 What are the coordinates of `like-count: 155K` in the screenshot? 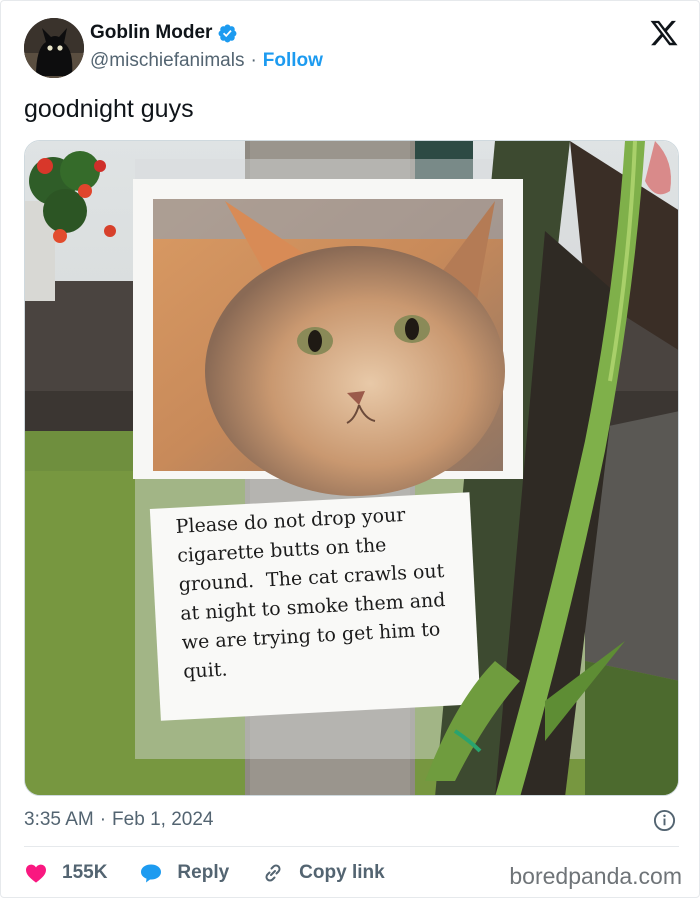 It's located at (85, 872).